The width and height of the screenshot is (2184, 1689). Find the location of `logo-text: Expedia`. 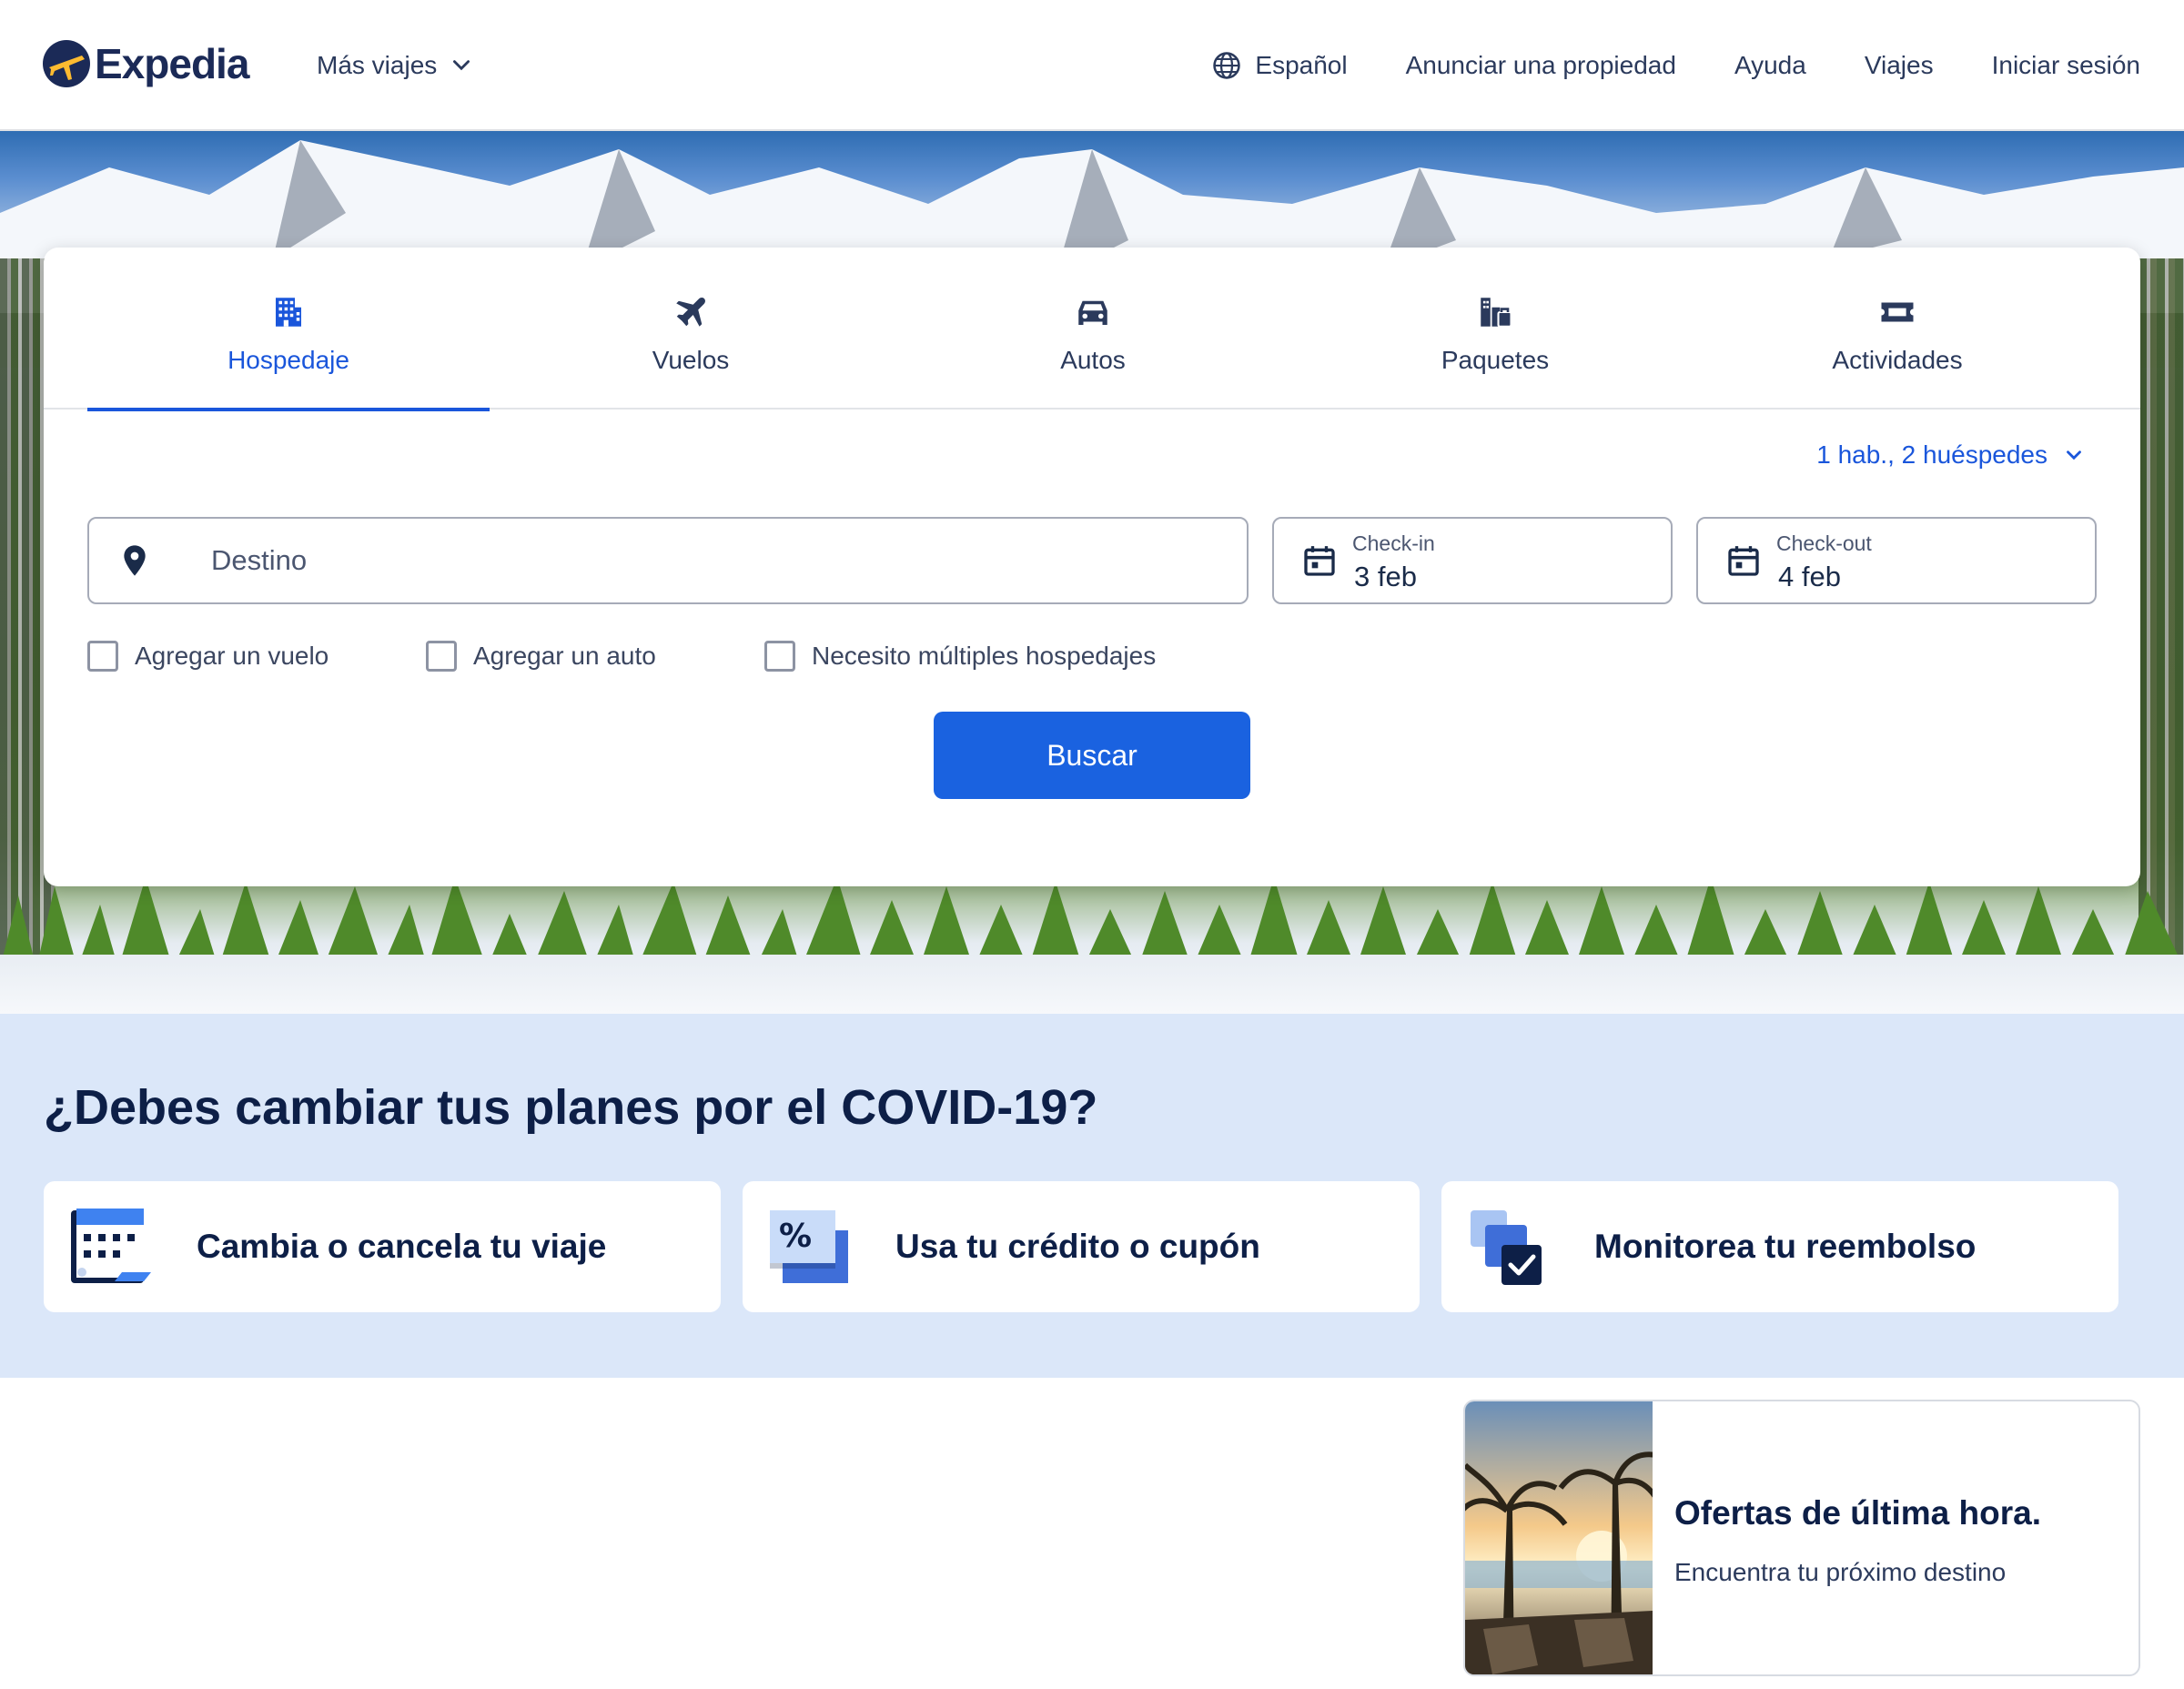

logo-text: Expedia is located at coordinates (172, 63).